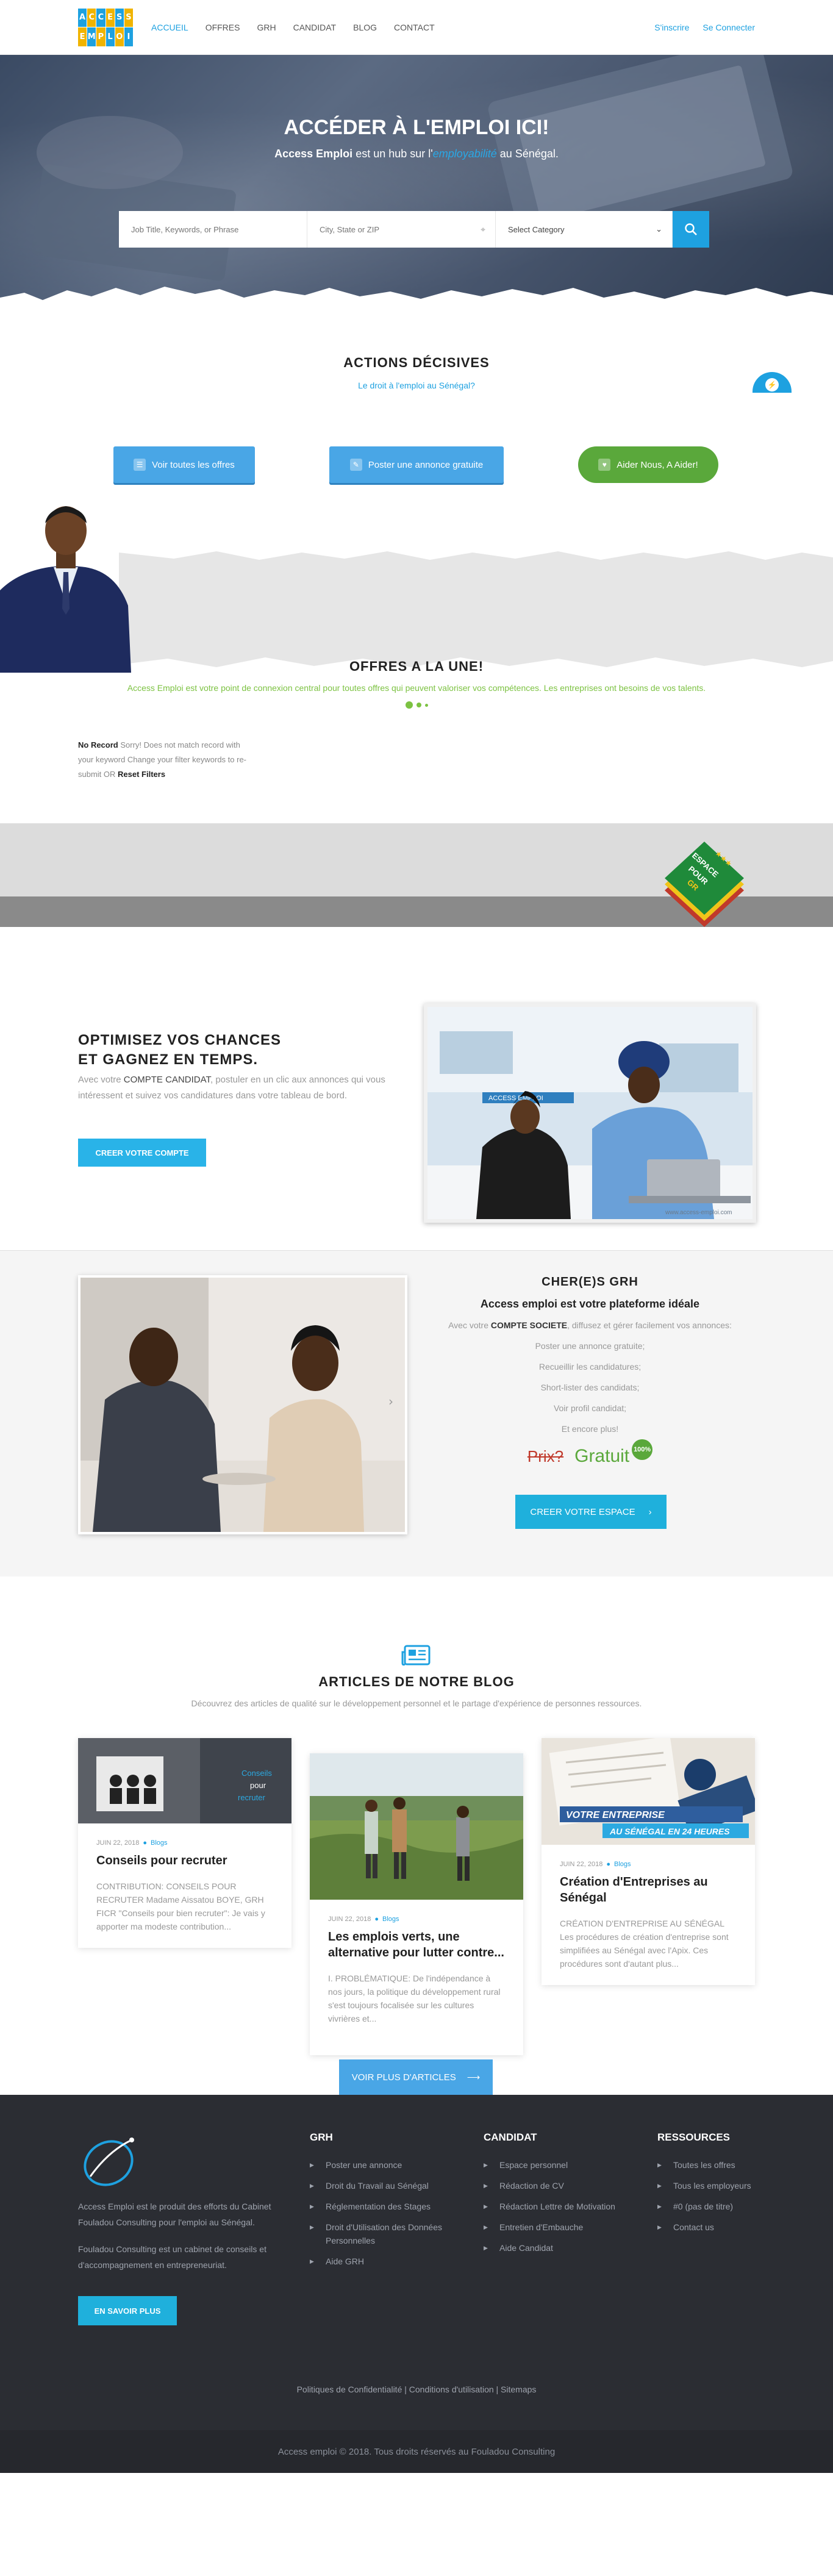  Describe the element at coordinates (108, 2160) in the screenshot. I see `globe-logo-icon` at that location.